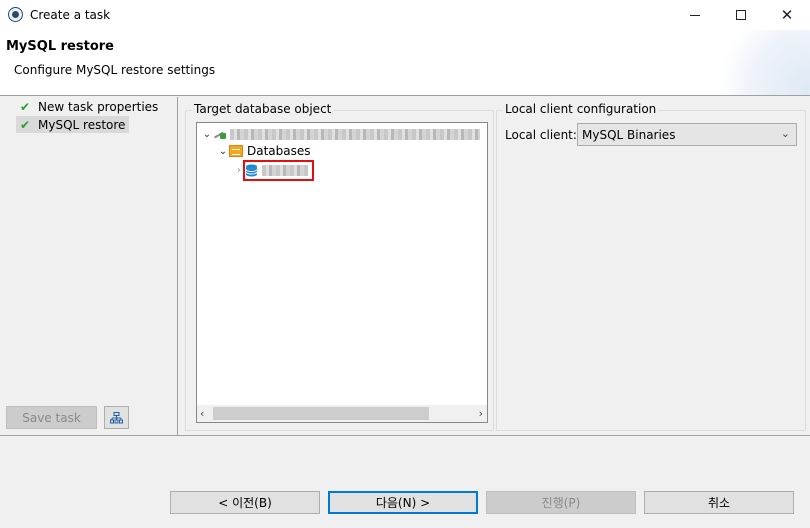 This screenshot has height=528, width=810. What do you see at coordinates (403, 502) in the screenshot?
I see `next-button: 다음(N) >` at bounding box center [403, 502].